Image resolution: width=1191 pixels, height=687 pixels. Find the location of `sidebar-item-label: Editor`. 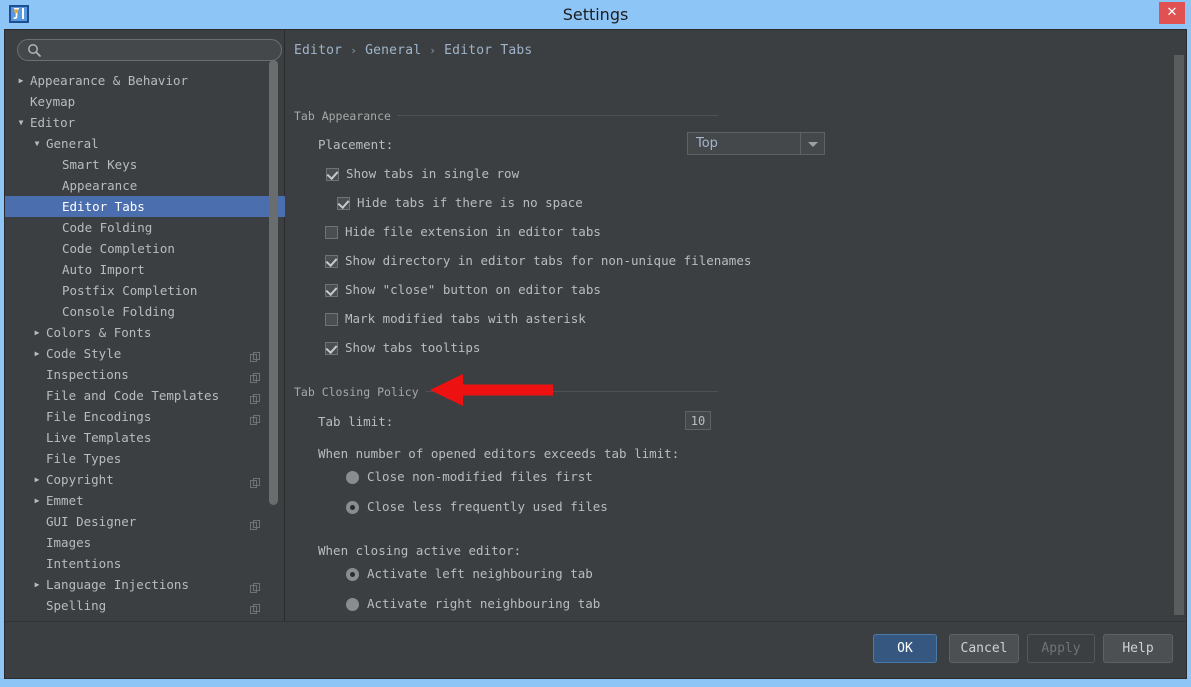

sidebar-item-label: Editor is located at coordinates (53, 122).